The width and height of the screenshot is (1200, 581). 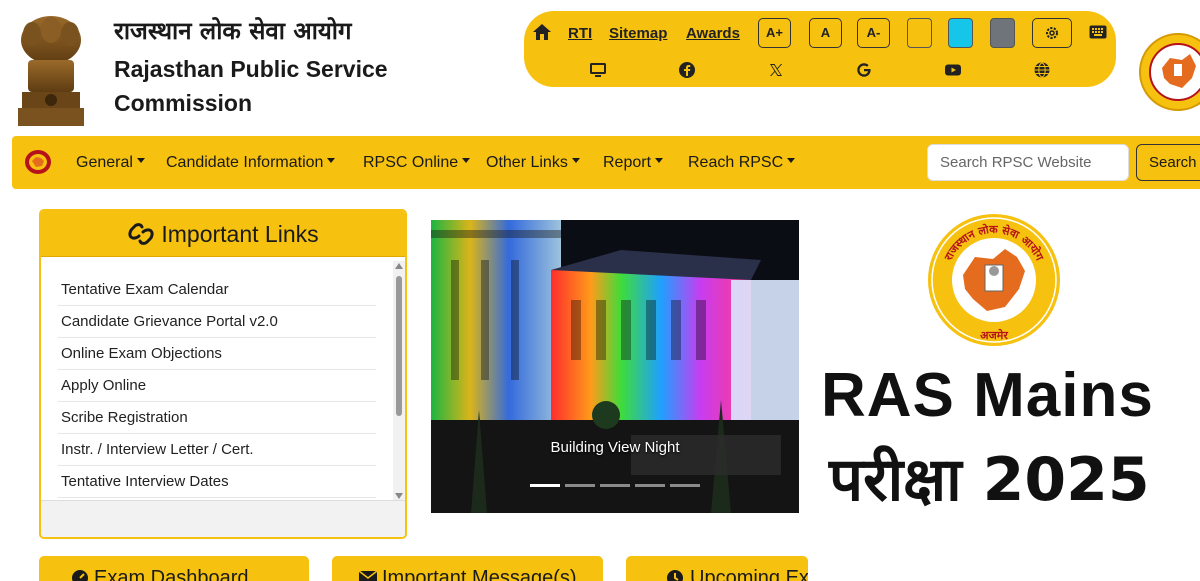 I want to click on state-emblem-logo, so click(x=51, y=69).